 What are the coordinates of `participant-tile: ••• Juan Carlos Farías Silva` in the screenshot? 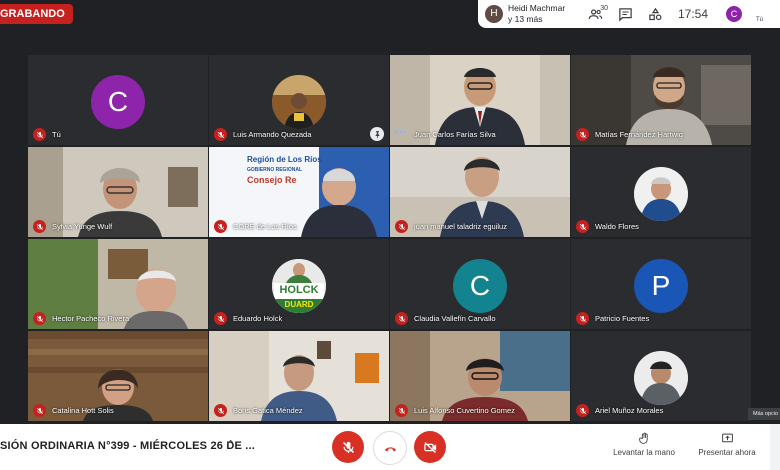 It's located at (480, 100).